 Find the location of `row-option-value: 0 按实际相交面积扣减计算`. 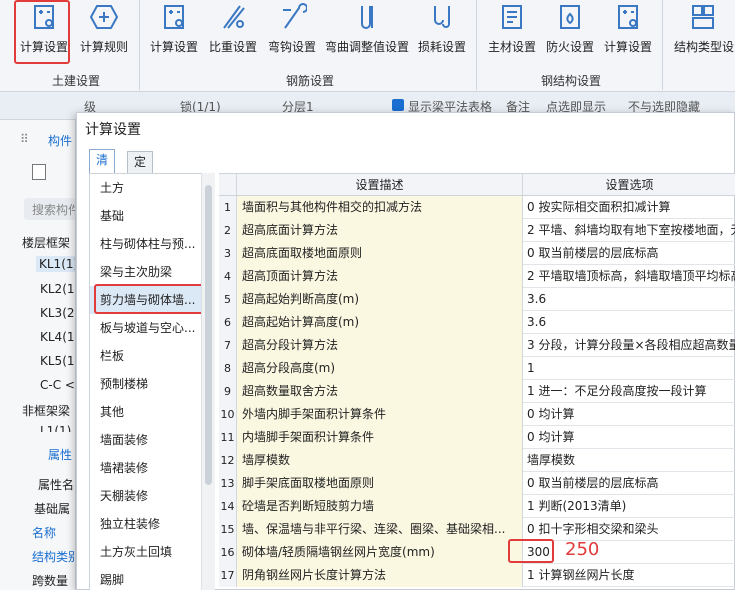

row-option-value: 0 按实际相交面积扣减计算 is located at coordinates (629, 207).